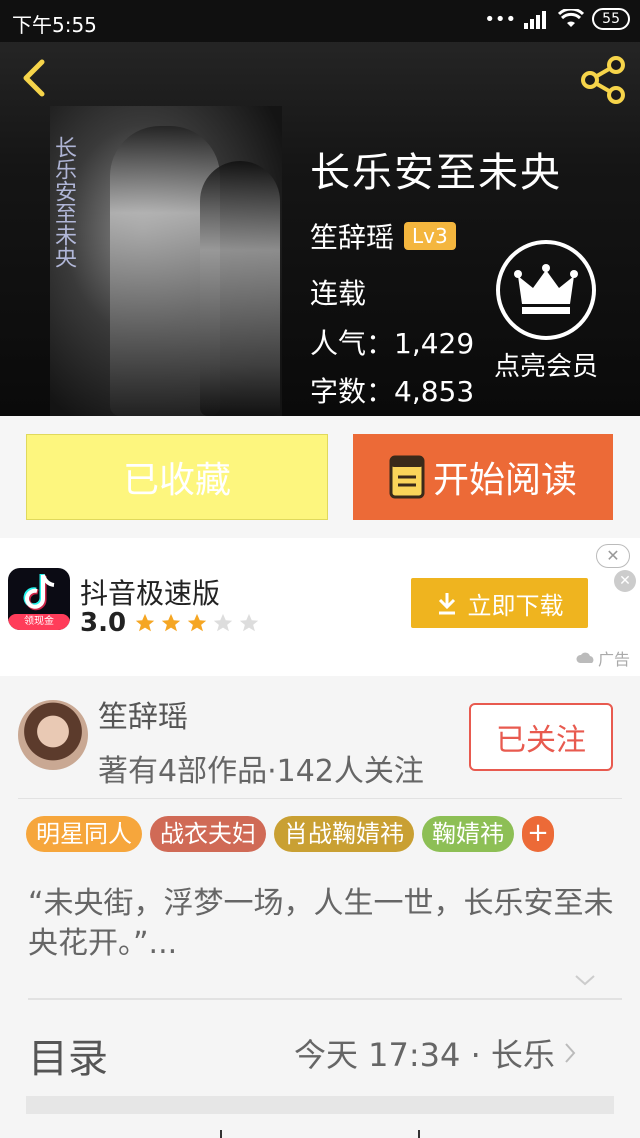 Image resolution: width=640 pixels, height=1138 pixels. I want to click on ad-close-icon: ✕, so click(613, 556).